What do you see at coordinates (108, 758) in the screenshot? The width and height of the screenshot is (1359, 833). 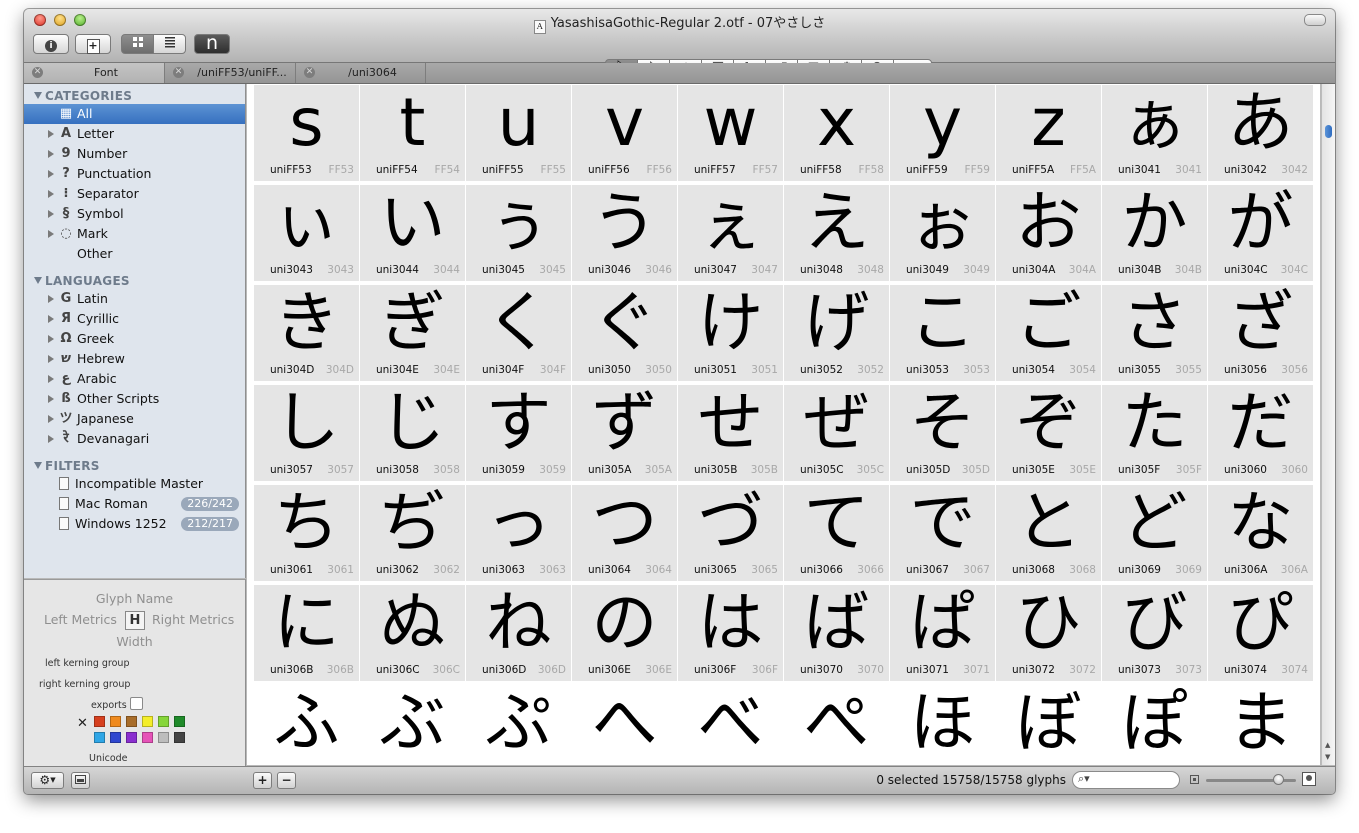 I see `unicode-field: Unicode` at bounding box center [108, 758].